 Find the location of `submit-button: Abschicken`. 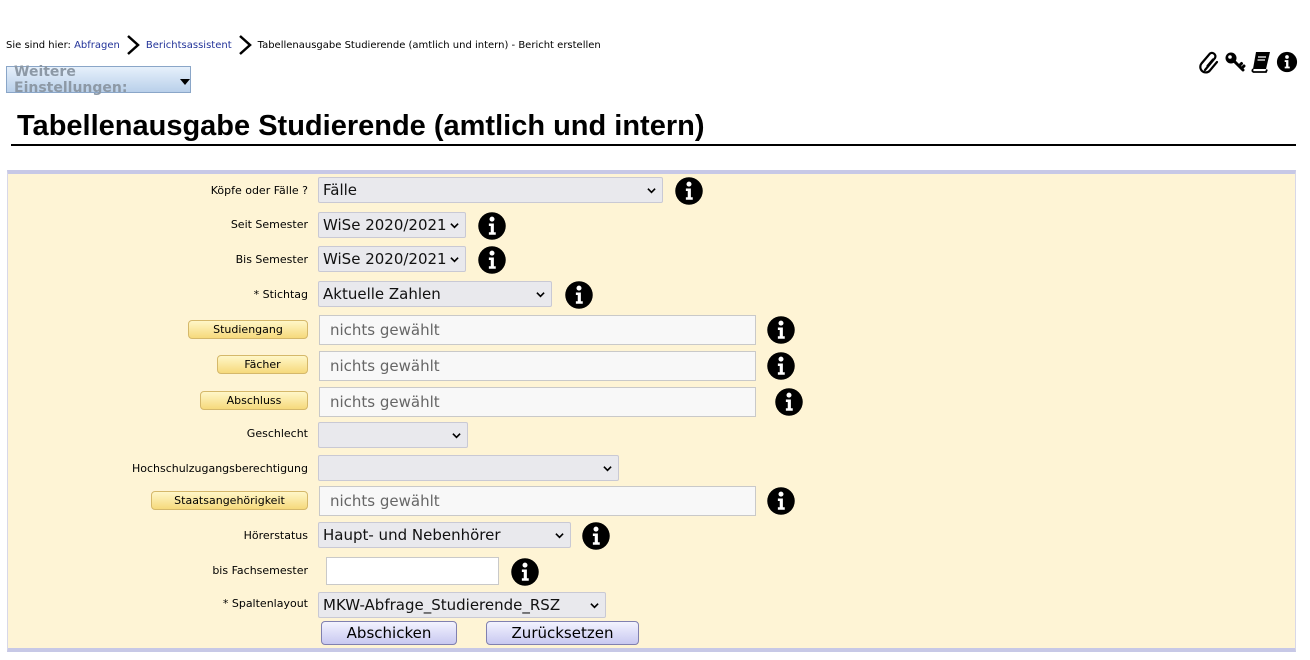

submit-button: Abschicken is located at coordinates (389, 633).